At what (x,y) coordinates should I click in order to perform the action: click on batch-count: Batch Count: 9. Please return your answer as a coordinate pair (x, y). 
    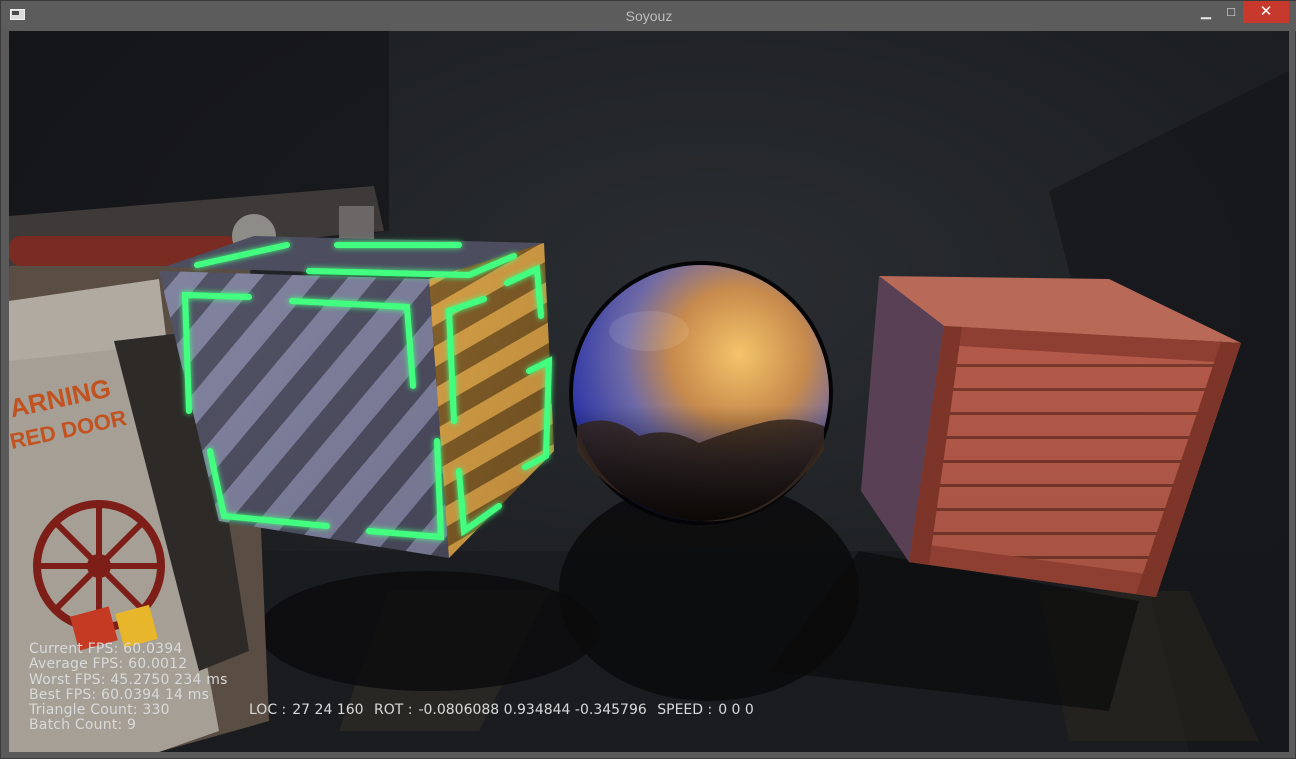
    Looking at the image, I should click on (83, 725).